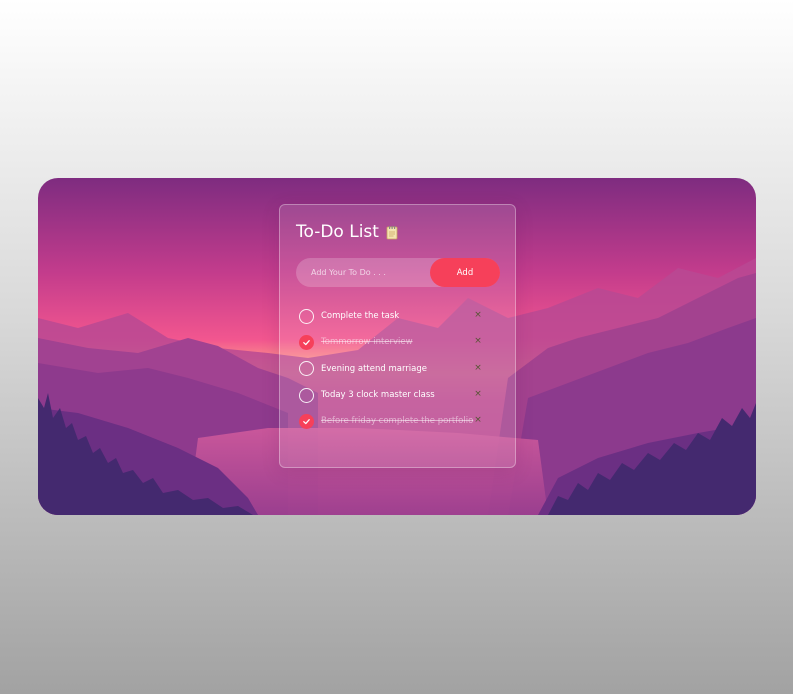 The height and width of the screenshot is (694, 793). I want to click on task-label: Evening attend marriage, so click(374, 368).